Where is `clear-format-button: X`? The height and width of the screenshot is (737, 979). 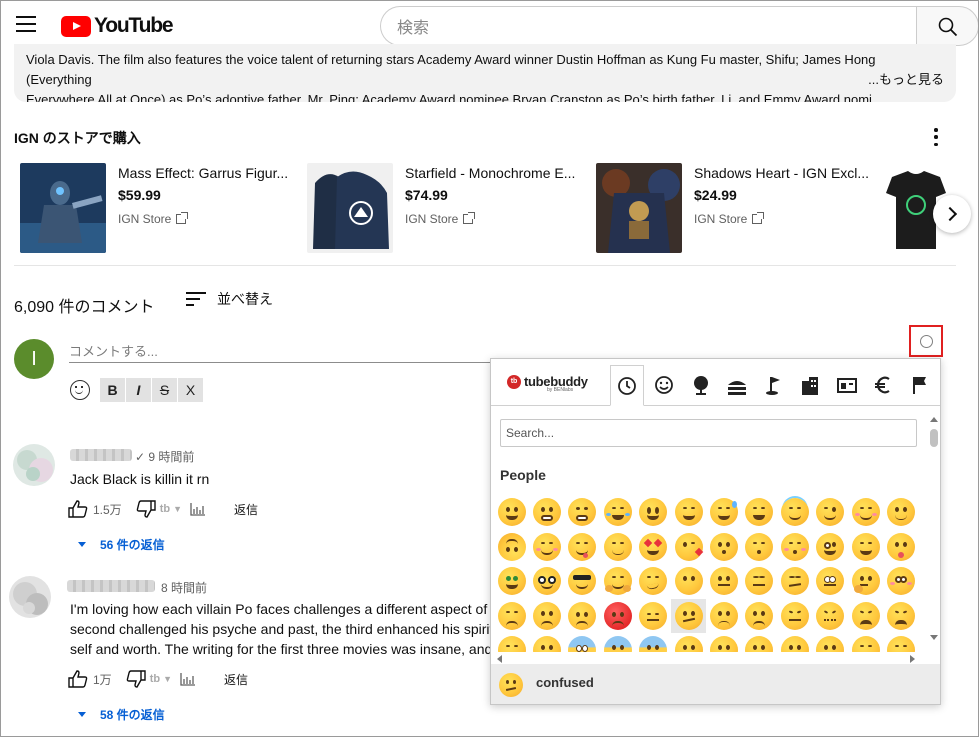
clear-format-button: X is located at coordinates (190, 390).